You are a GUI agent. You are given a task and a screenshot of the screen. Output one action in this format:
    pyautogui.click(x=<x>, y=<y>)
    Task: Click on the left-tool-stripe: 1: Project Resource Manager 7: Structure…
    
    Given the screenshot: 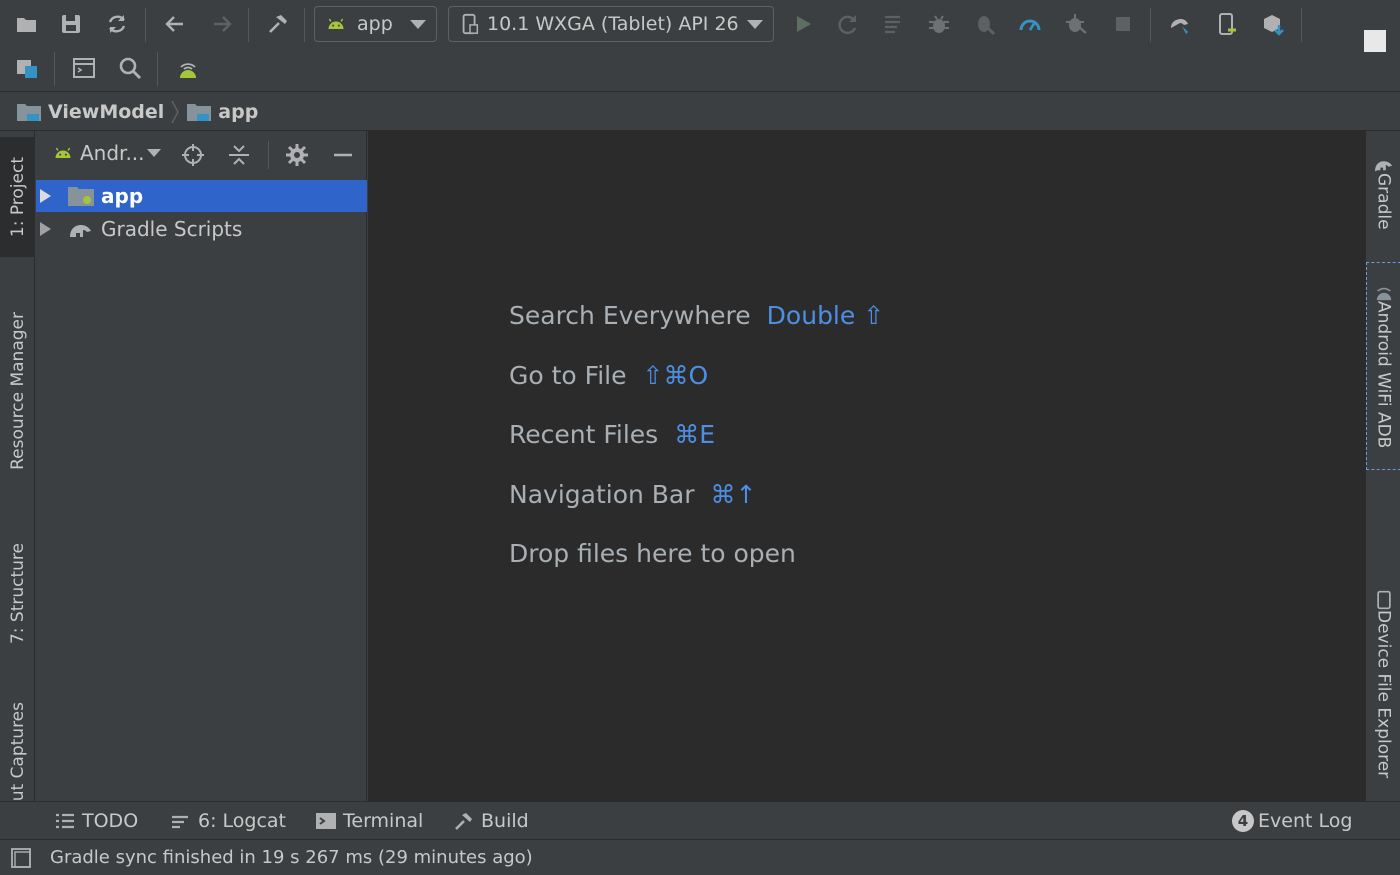 What is the action you would take?
    pyautogui.click(x=17, y=466)
    